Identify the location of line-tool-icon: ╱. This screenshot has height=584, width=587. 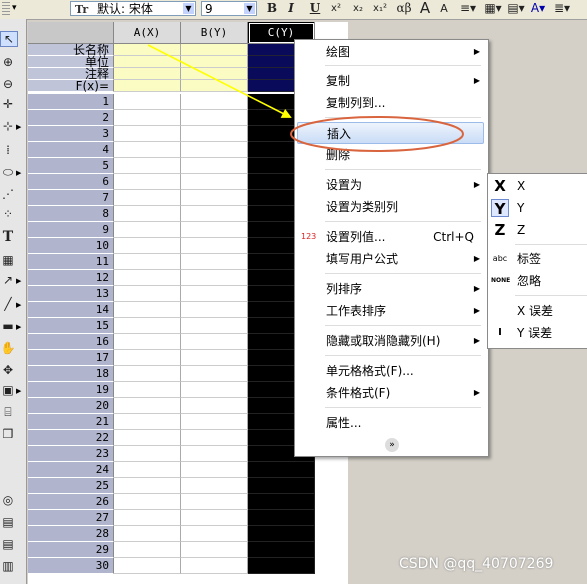
(8, 304).